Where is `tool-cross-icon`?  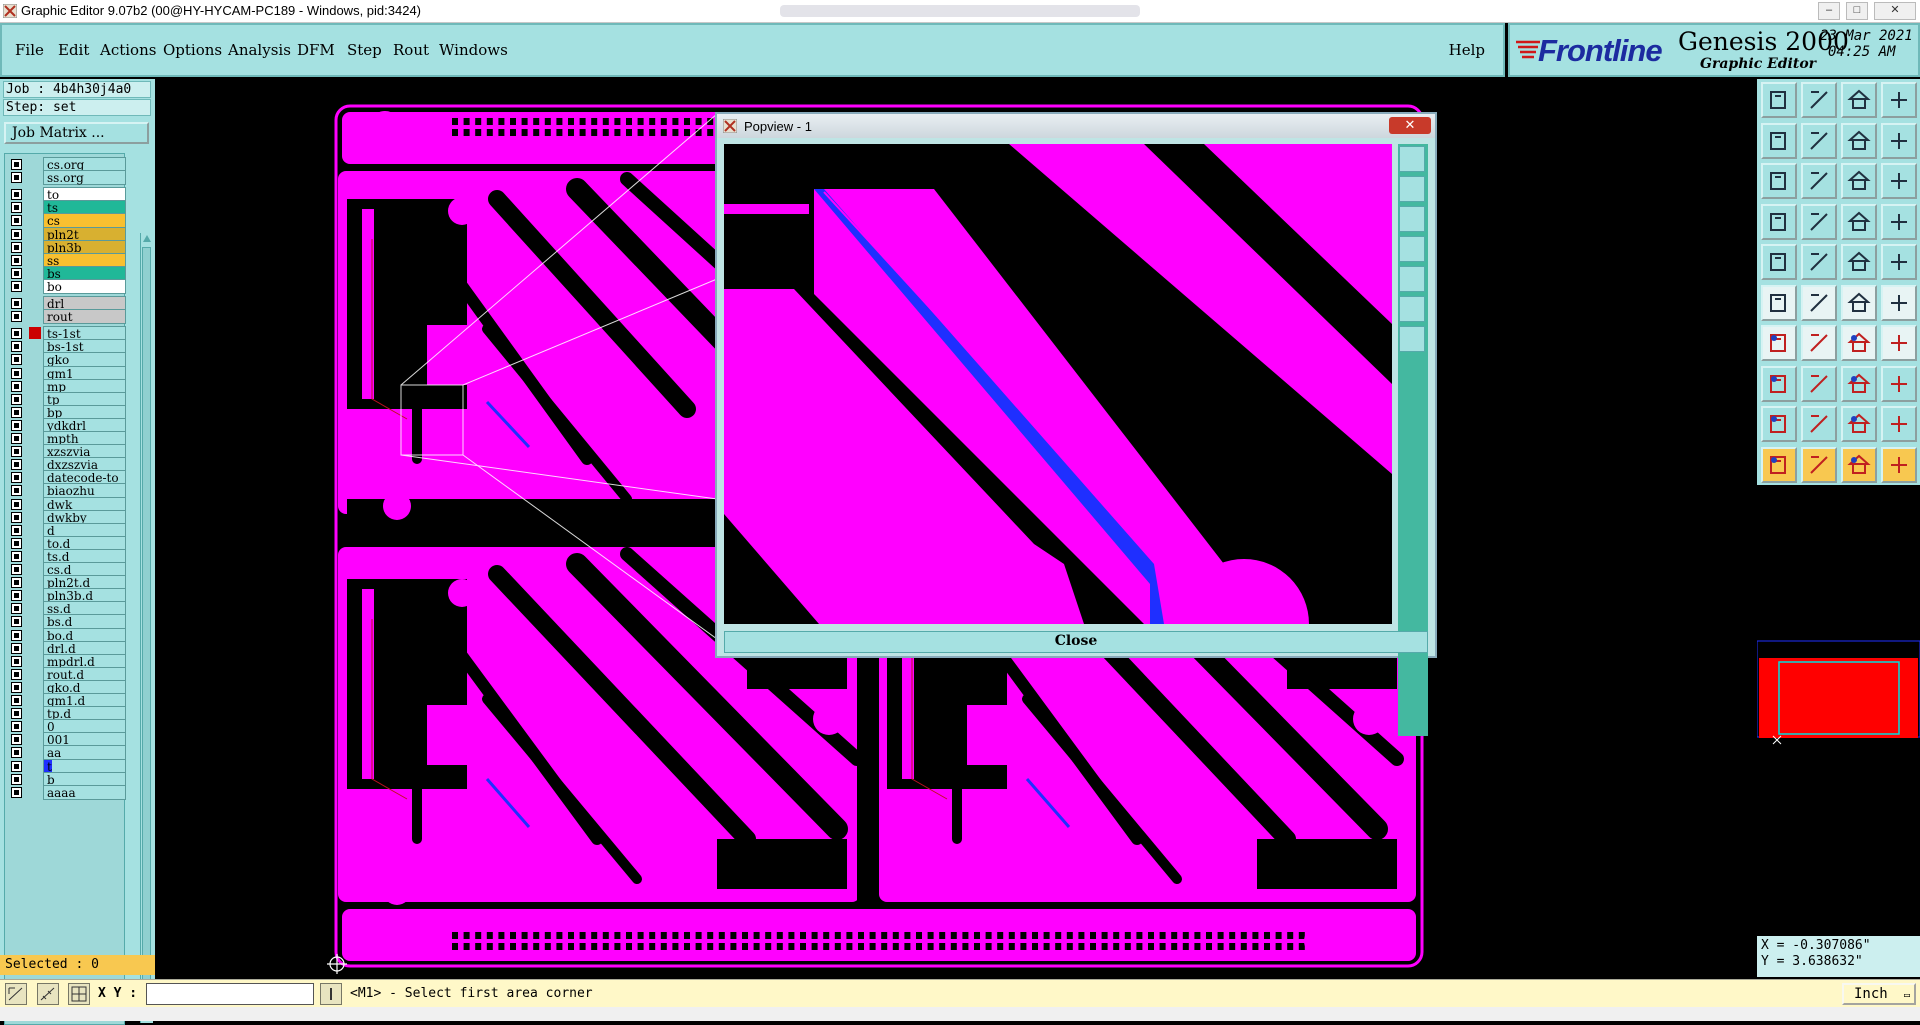 tool-cross-icon is located at coordinates (1819, 302).